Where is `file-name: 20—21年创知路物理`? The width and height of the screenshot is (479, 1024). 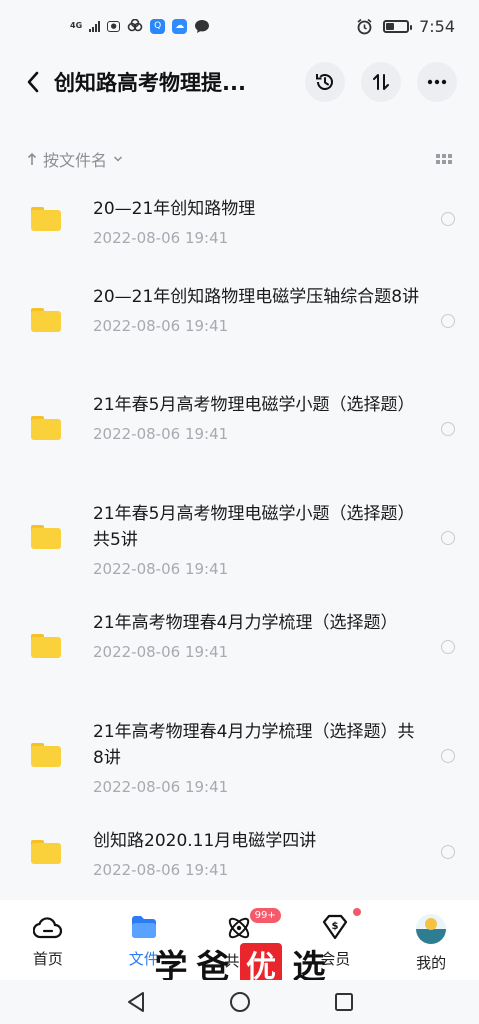
file-name: 20—21年创知路物理 is located at coordinates (174, 209).